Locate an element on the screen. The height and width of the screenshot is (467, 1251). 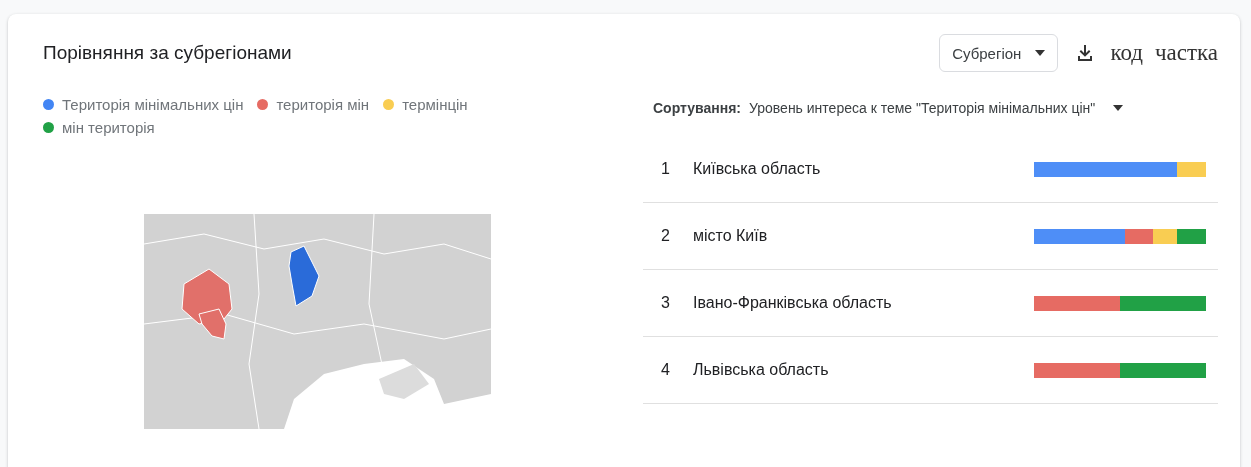
header-link: частка is located at coordinates (1186, 53).